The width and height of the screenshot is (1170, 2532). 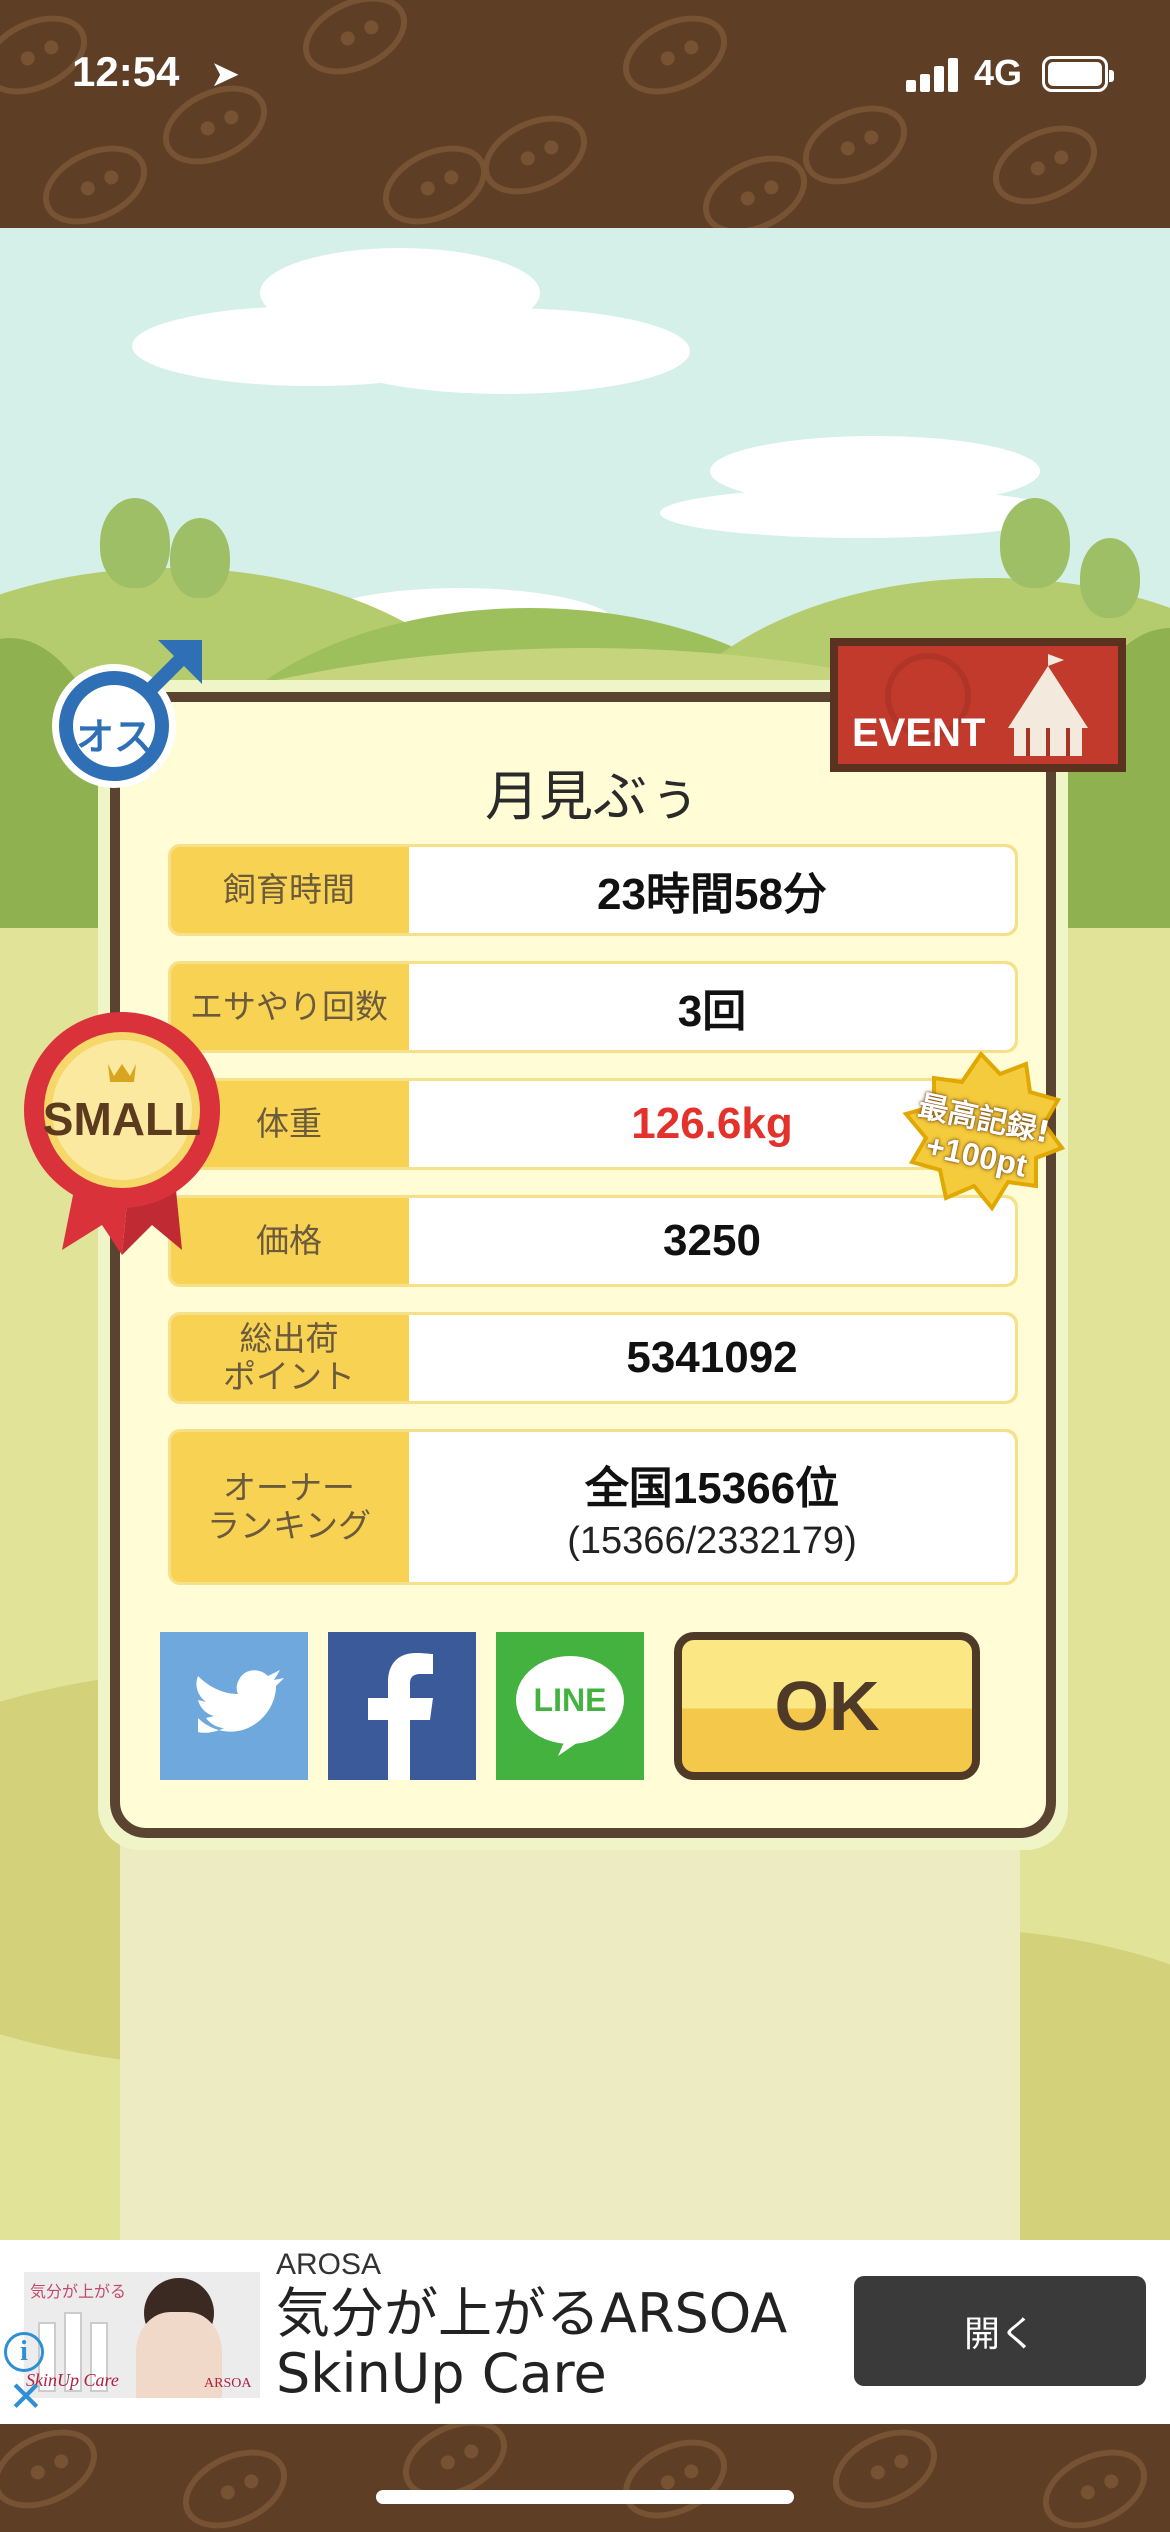 What do you see at coordinates (570, 1700) in the screenshot?
I see `line-label: LINE` at bounding box center [570, 1700].